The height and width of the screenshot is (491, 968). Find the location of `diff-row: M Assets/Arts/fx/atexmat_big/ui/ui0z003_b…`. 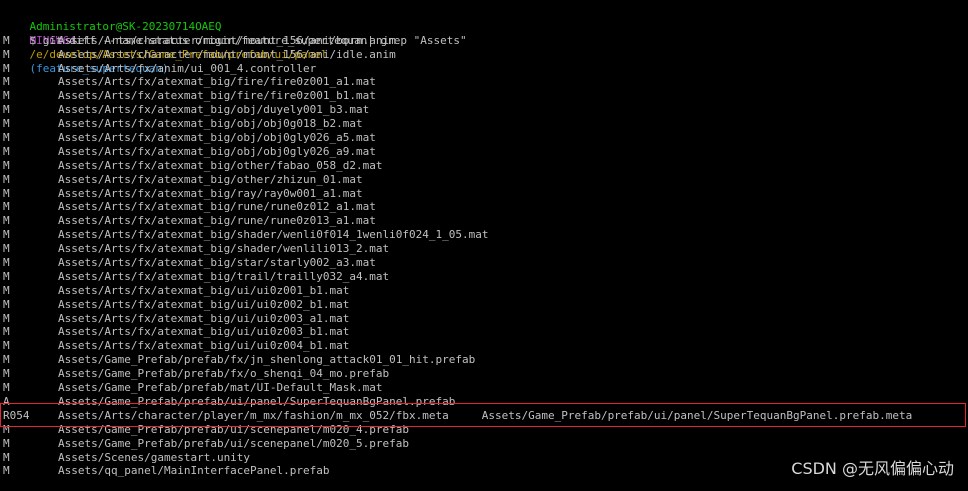

diff-row: M Assets/Arts/fx/atexmat_big/ui/ui0z003_b… is located at coordinates (485, 332).